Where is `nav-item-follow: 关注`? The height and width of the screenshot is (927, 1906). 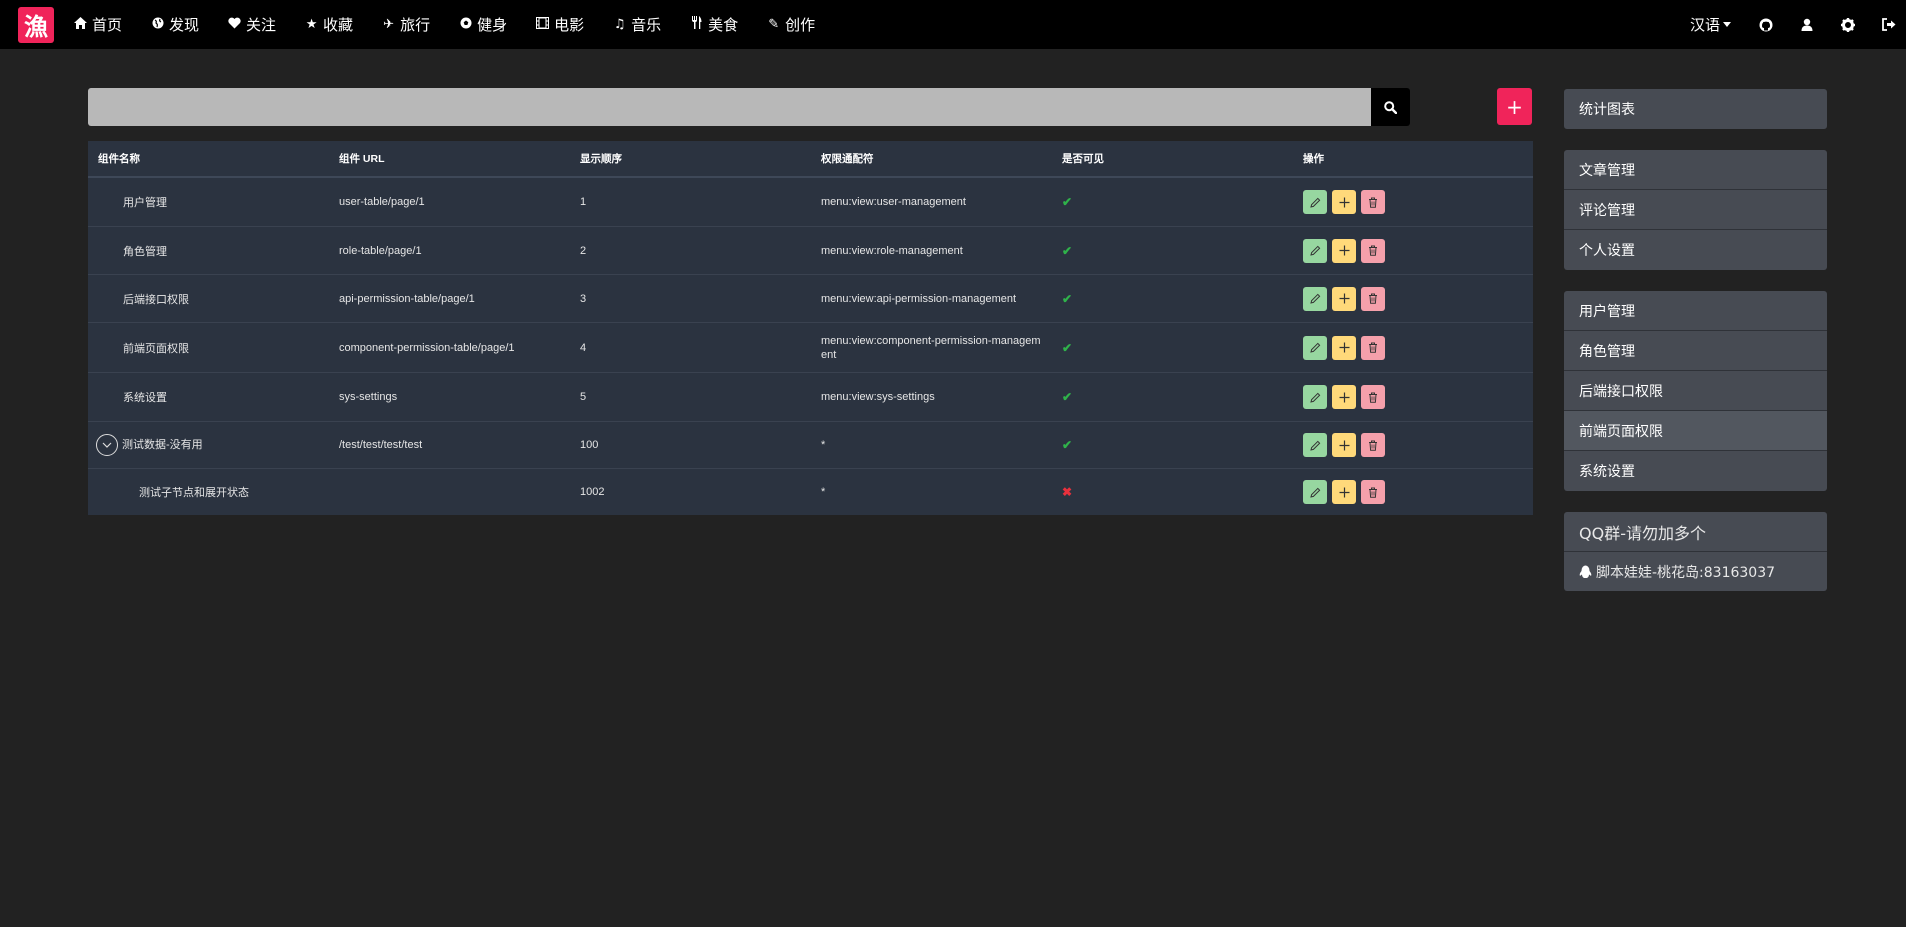 nav-item-follow: 关注 is located at coordinates (252, 24).